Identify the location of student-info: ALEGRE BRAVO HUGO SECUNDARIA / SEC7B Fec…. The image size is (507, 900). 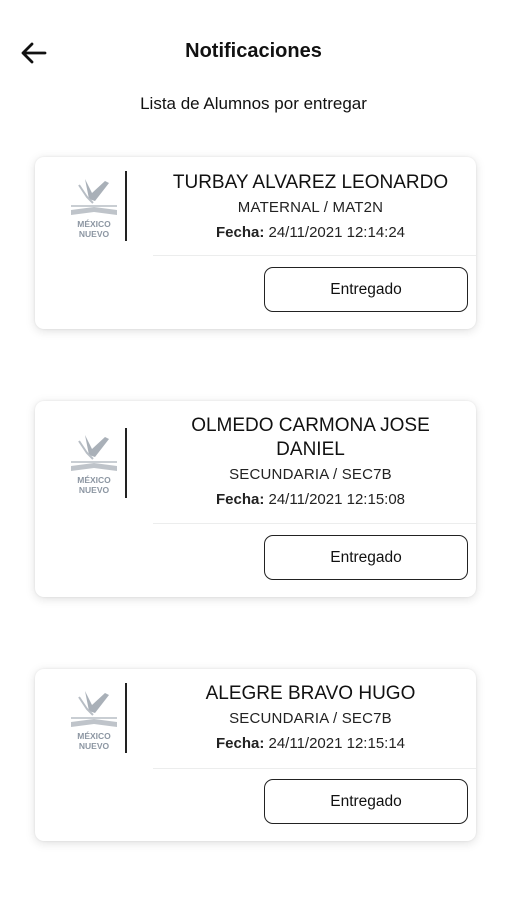
(310, 718).